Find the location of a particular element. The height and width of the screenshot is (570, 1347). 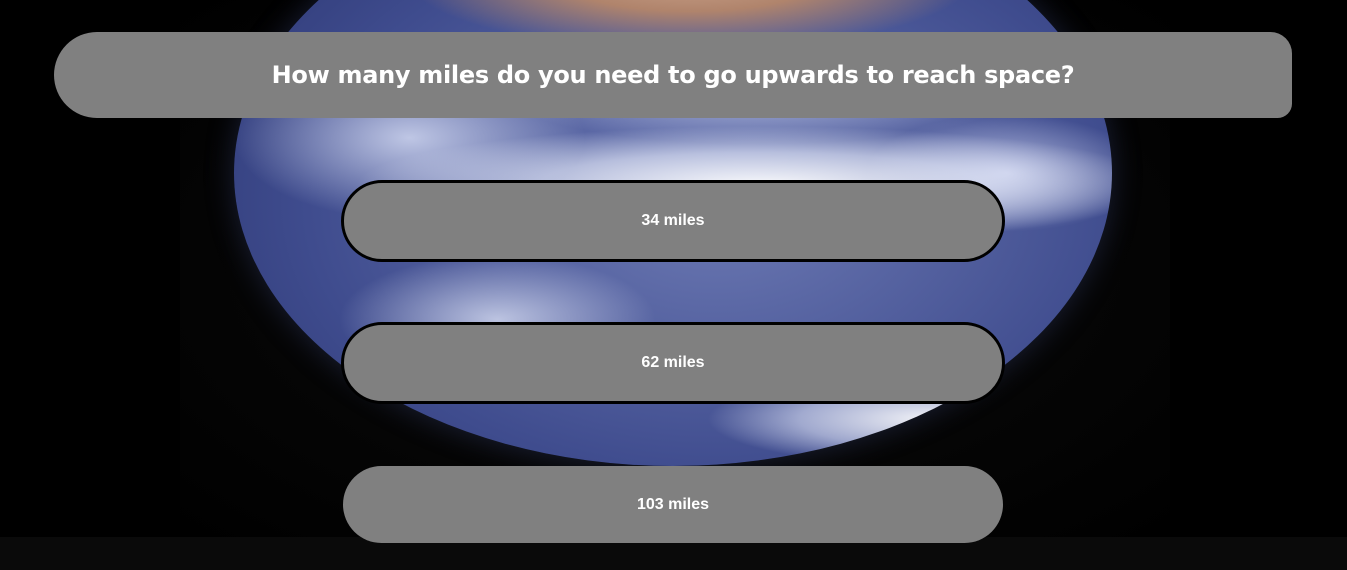

answer-button-2: 62 miles is located at coordinates (673, 363).